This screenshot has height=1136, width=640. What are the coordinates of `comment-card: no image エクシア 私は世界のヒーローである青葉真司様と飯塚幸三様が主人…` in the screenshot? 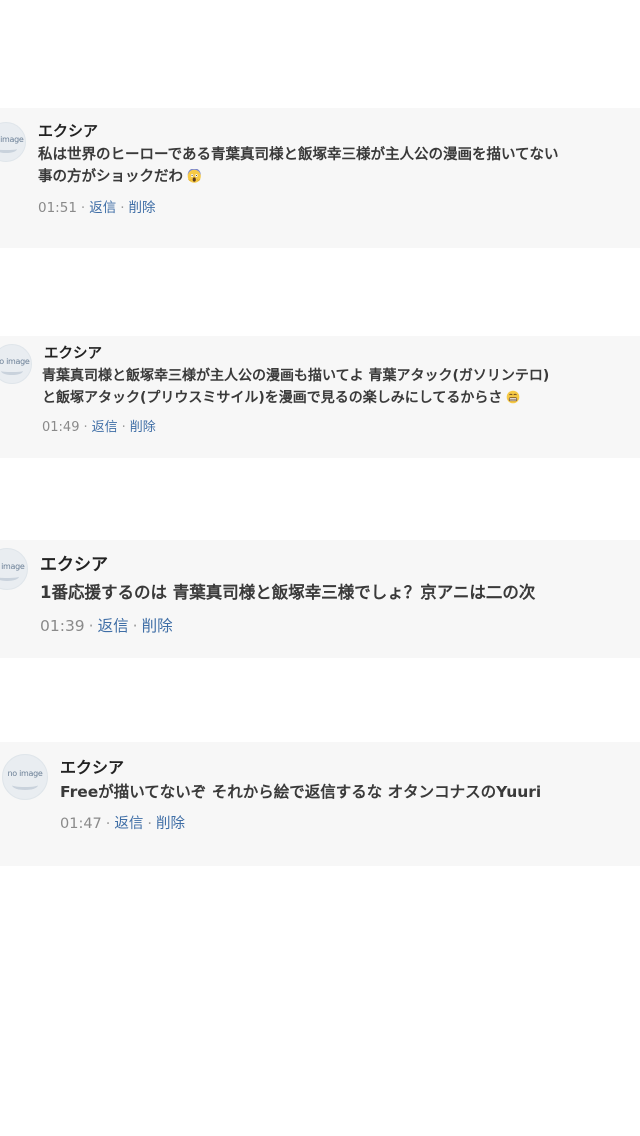 It's located at (320, 178).